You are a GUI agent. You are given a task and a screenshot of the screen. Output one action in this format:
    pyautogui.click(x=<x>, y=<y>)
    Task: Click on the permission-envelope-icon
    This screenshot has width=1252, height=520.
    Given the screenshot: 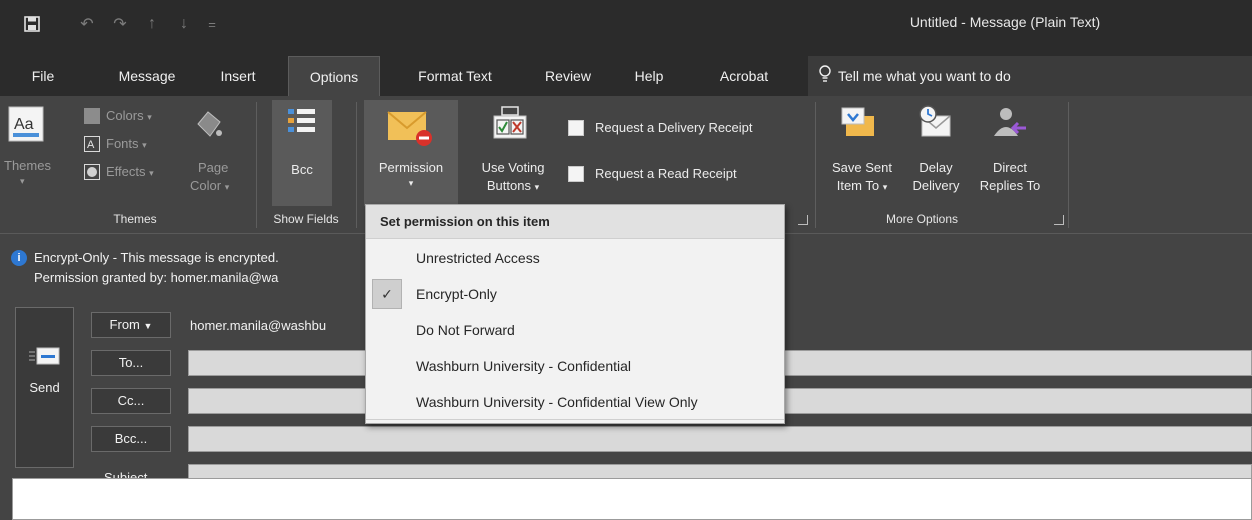 What is the action you would take?
    pyautogui.click(x=410, y=129)
    